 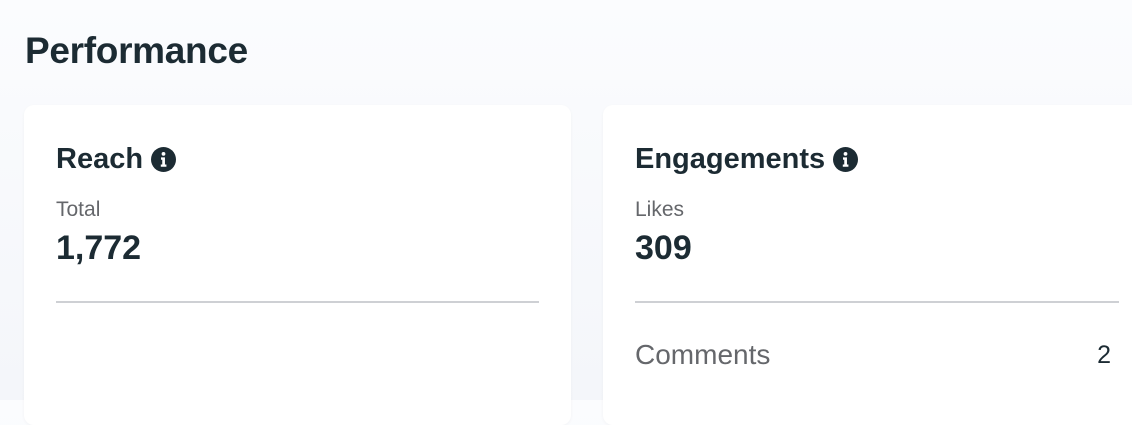 I want to click on reach-card-header: Reach, so click(x=116, y=159).